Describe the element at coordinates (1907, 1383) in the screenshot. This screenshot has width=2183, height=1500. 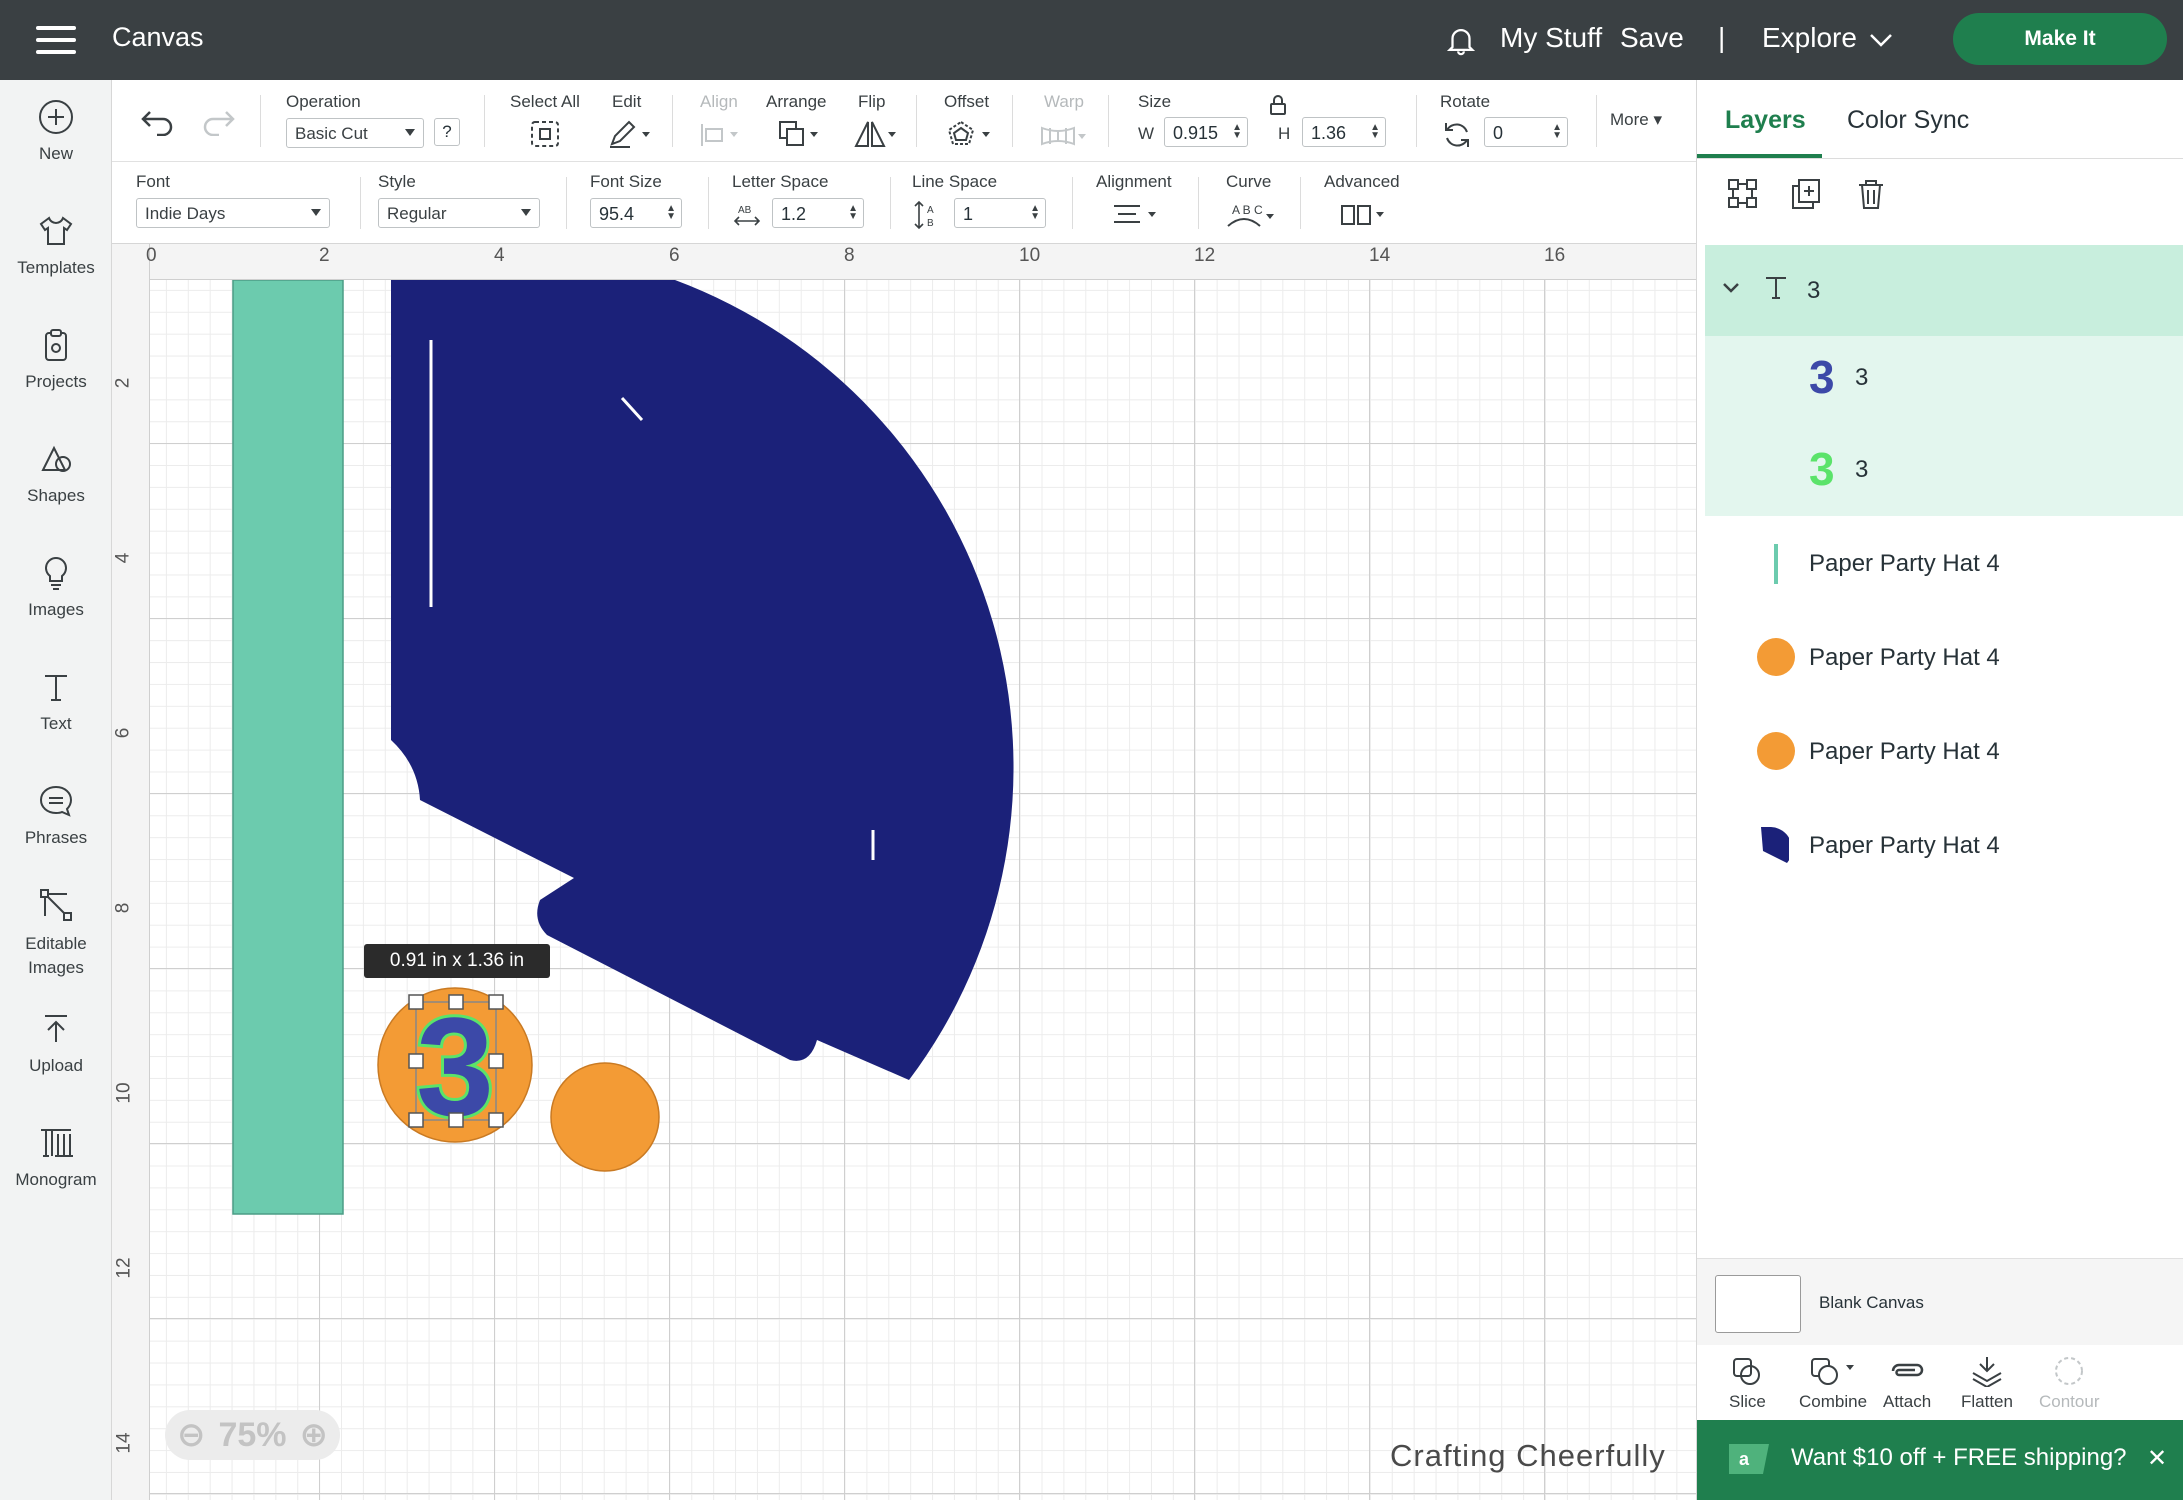
I see `attach-button: Attach` at that location.